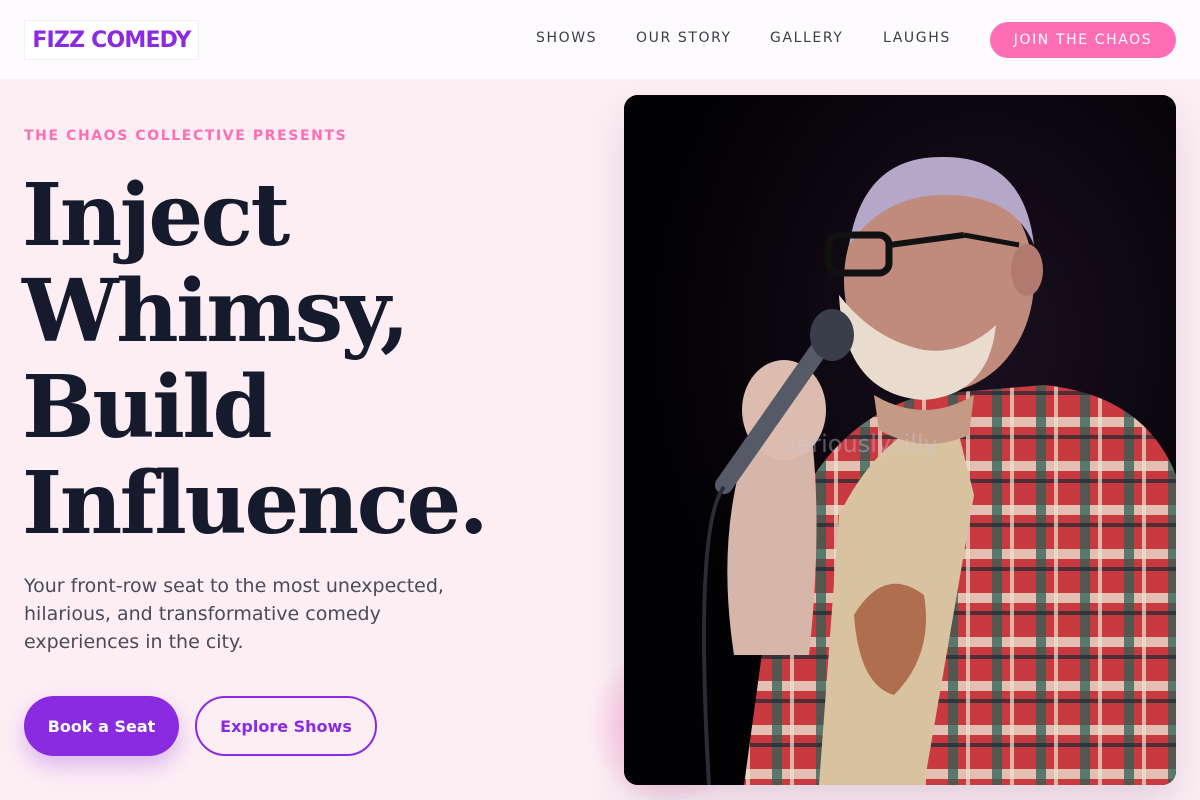 Image resolution: width=1200 pixels, height=800 pixels. Describe the element at coordinates (1083, 40) in the screenshot. I see `join-the-chaos-button: JOIN THE CHAOS` at that location.